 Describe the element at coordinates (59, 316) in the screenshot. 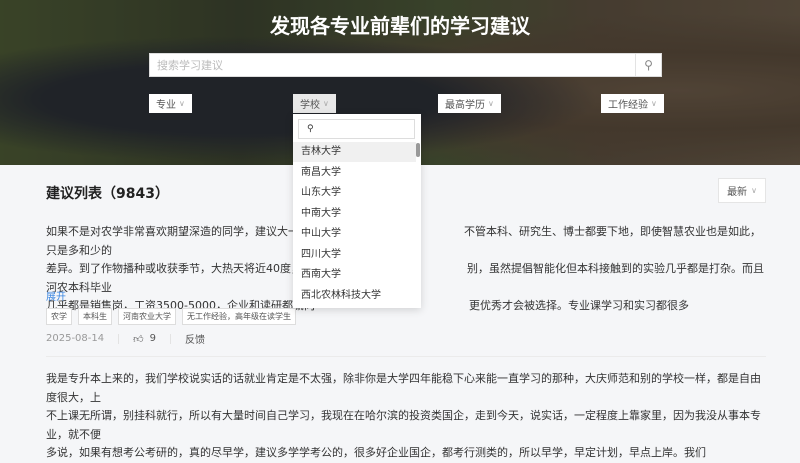

I see `tag: 农学` at that location.